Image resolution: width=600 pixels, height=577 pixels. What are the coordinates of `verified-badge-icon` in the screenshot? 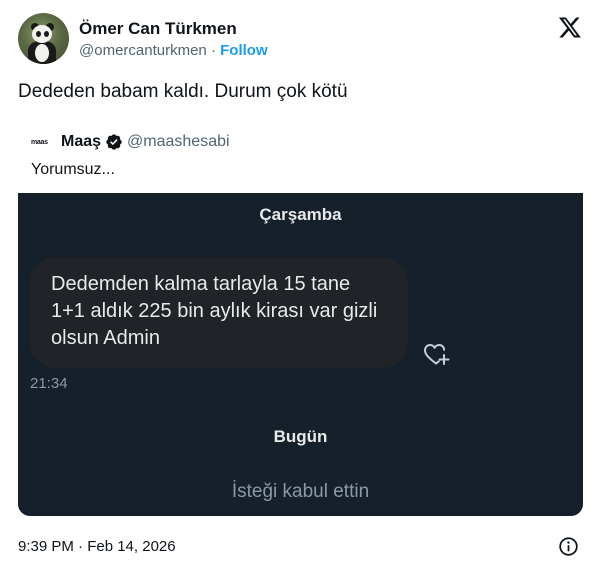 It's located at (114, 142).